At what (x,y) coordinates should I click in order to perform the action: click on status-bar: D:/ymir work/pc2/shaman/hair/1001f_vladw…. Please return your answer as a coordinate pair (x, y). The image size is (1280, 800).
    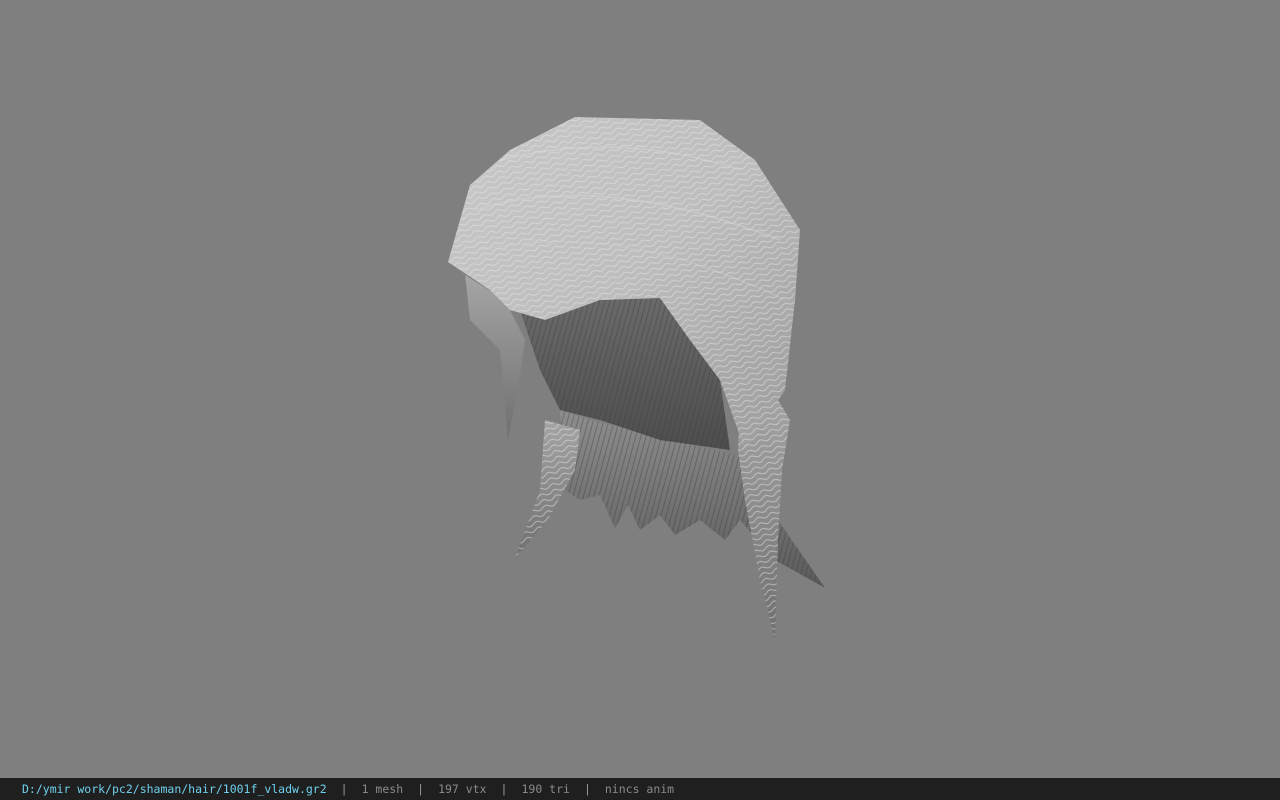
    Looking at the image, I should click on (640, 789).